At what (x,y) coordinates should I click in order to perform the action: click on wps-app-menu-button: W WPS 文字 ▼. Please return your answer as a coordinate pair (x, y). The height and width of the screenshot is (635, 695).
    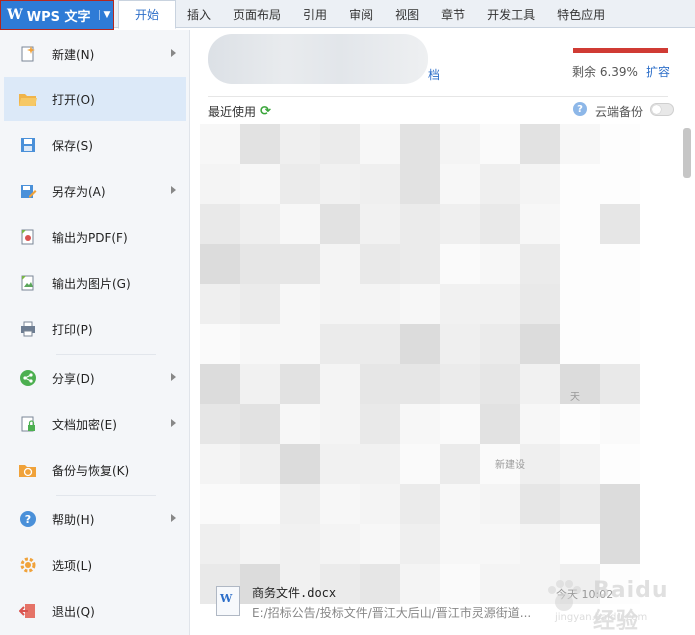
    Looking at the image, I should click on (57, 15).